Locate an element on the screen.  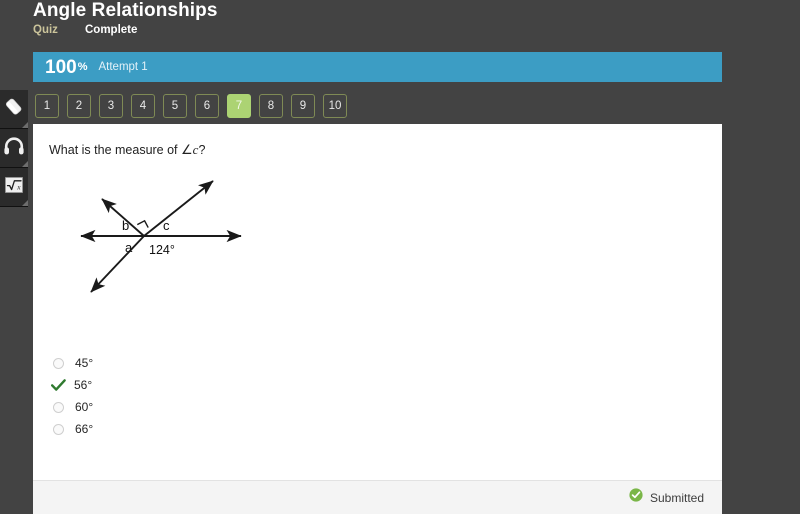
headphones-tool-button is located at coordinates (14, 148).